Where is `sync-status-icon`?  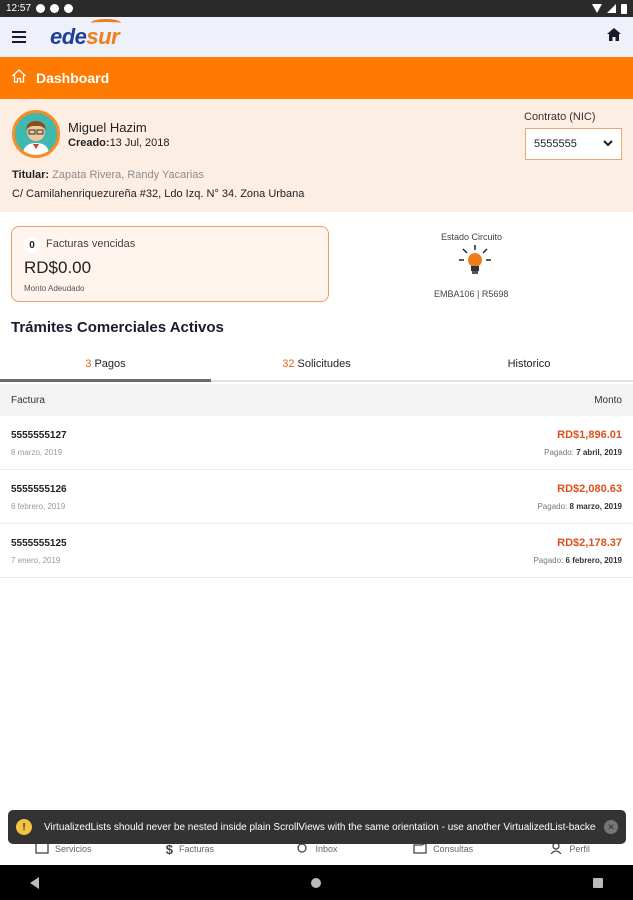 sync-status-icon is located at coordinates (55, 8).